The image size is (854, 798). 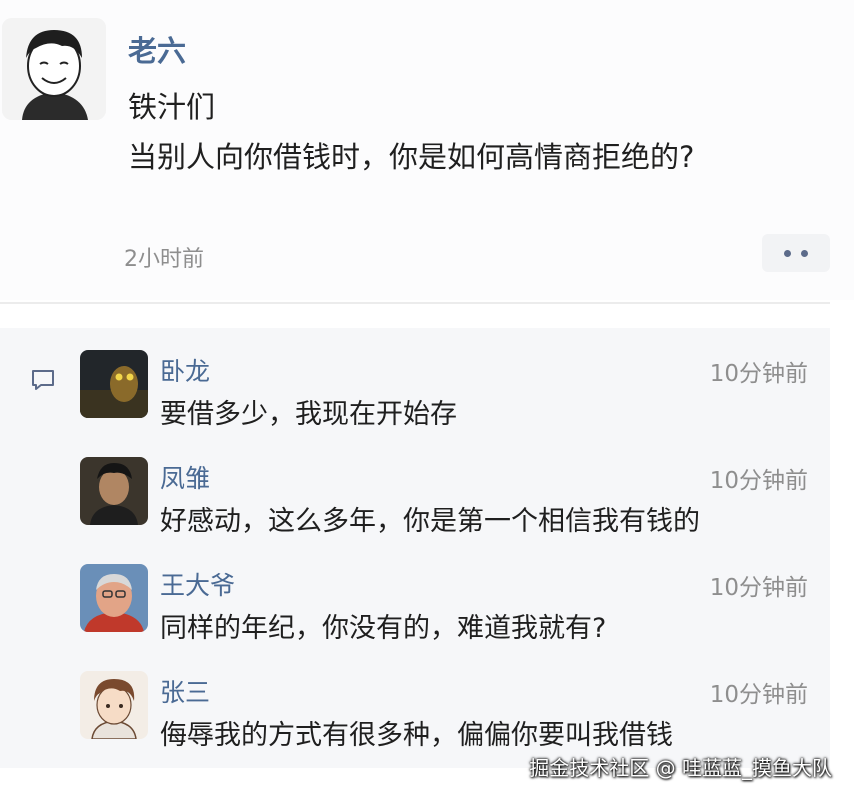 I want to click on comment-item: 卧龙 10分钟前 要借多少，我现在开始存, so click(x=415, y=400).